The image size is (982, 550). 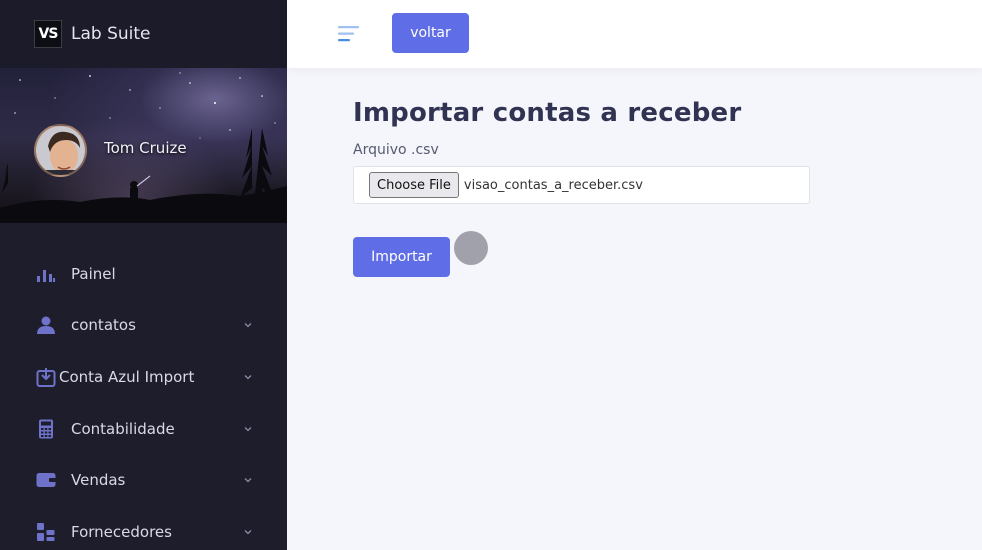 I want to click on sidebar-item-contabilidade: Contabilidade, so click(x=143, y=429).